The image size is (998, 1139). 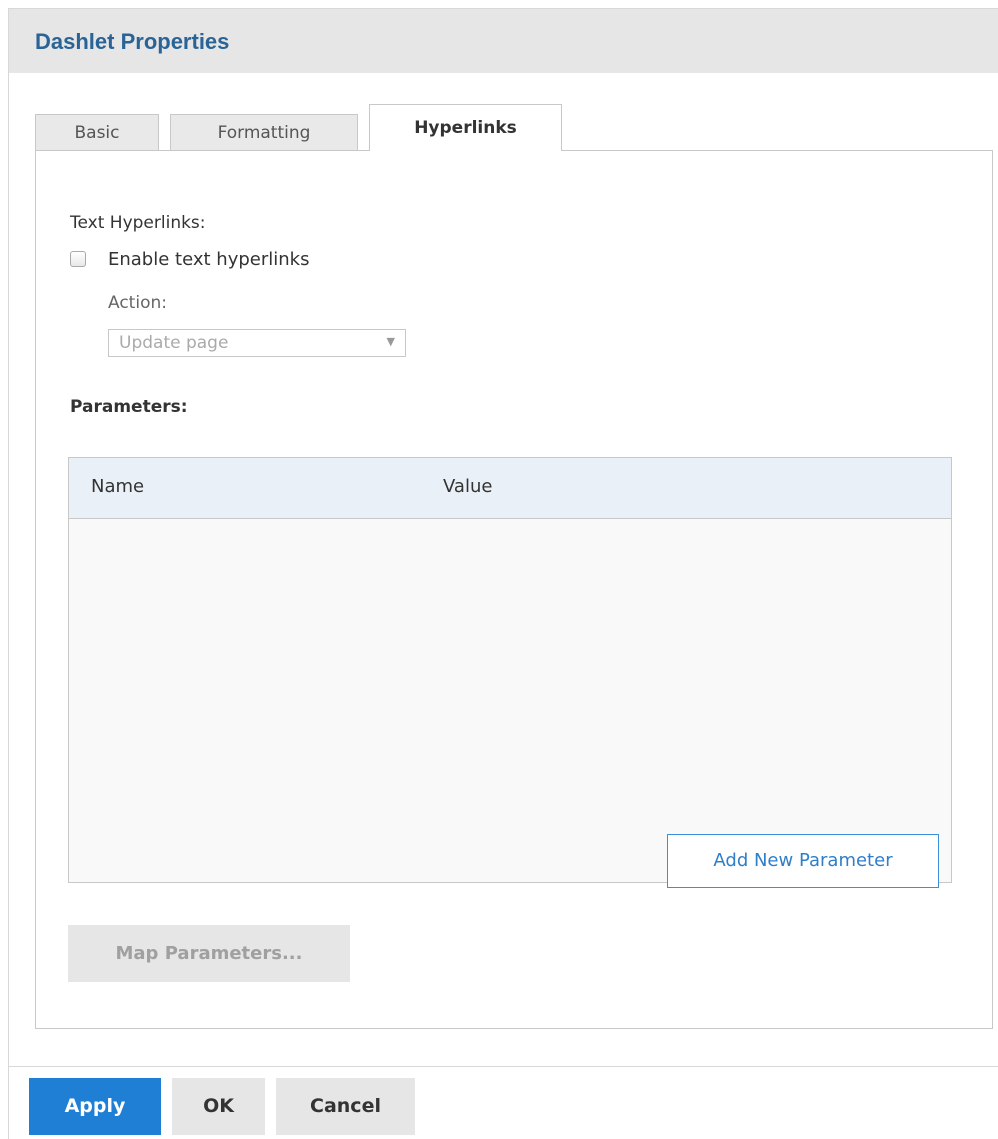 What do you see at coordinates (257, 343) in the screenshot?
I see `action-select: Update page ▼` at bounding box center [257, 343].